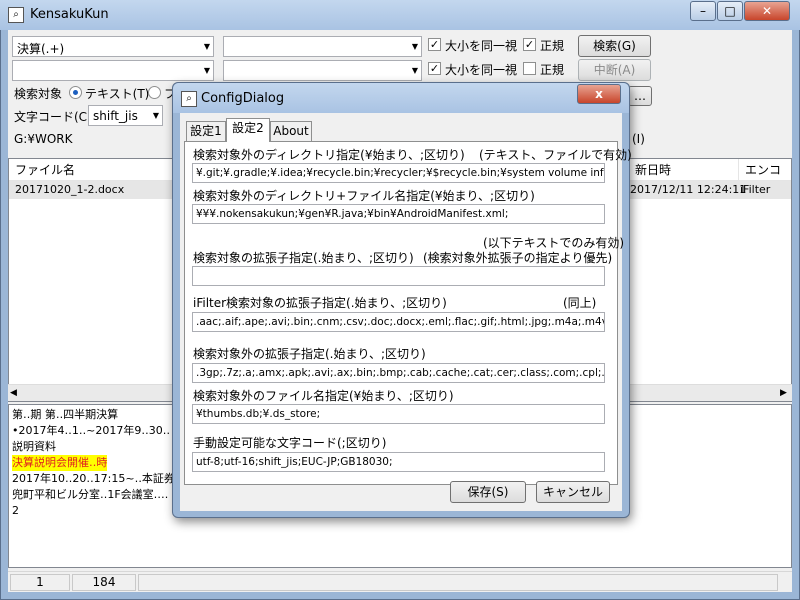 The image size is (800, 600). What do you see at coordinates (322, 46) in the screenshot?
I see `exclude-pattern-combo-1: ▼` at bounding box center [322, 46].